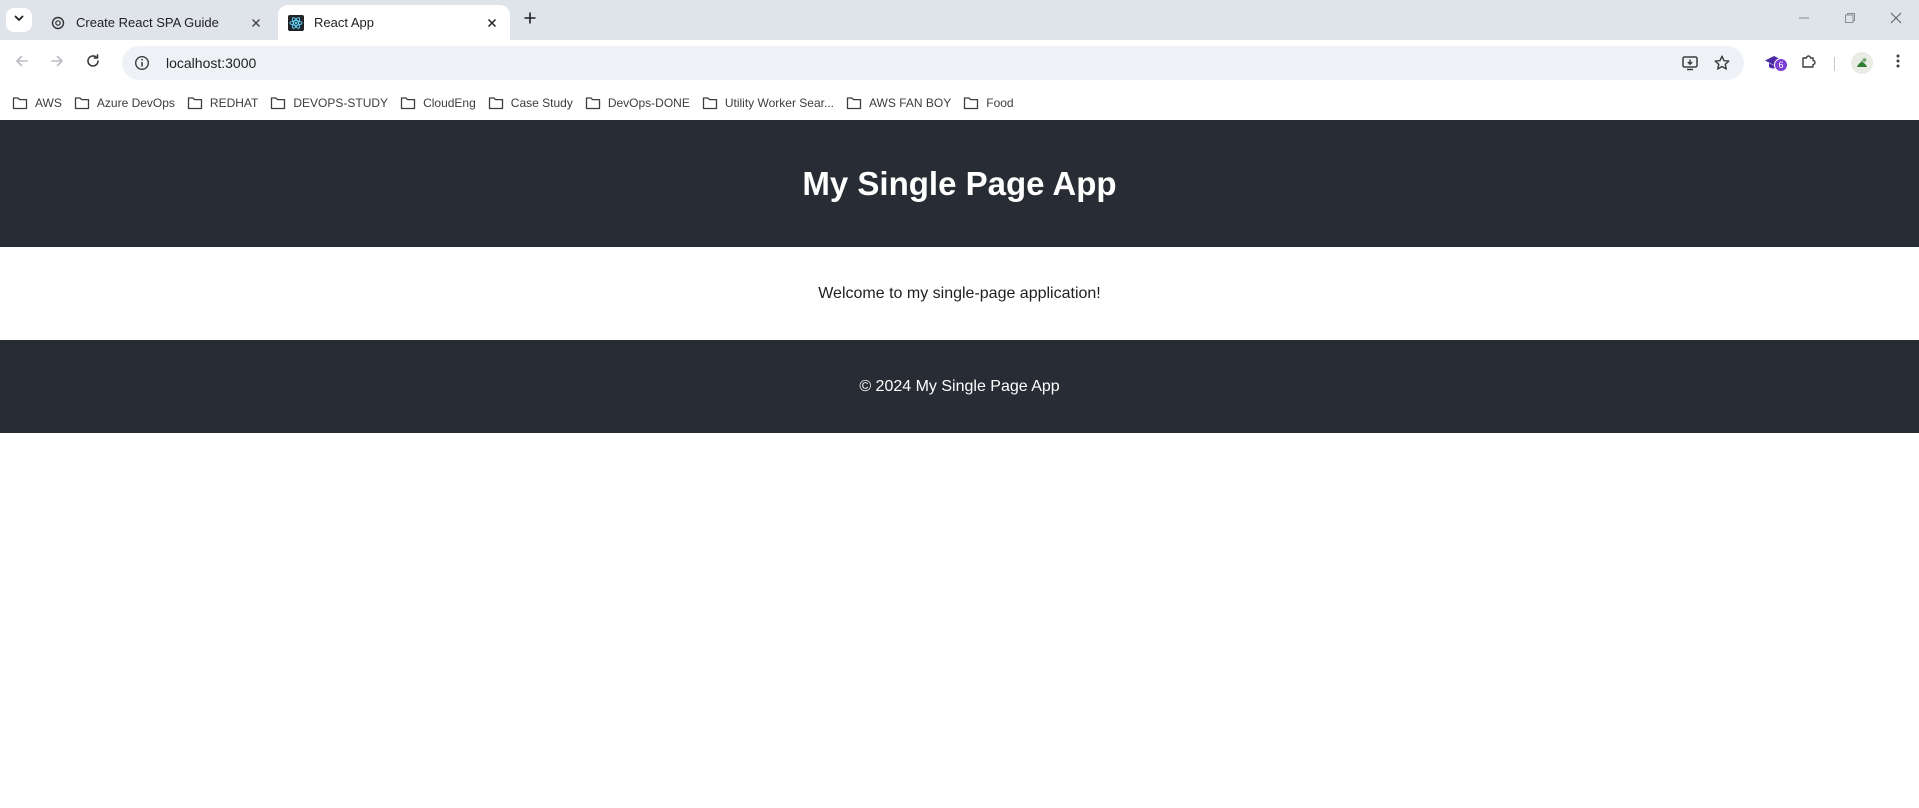  I want to click on avatar, so click(1862, 63).